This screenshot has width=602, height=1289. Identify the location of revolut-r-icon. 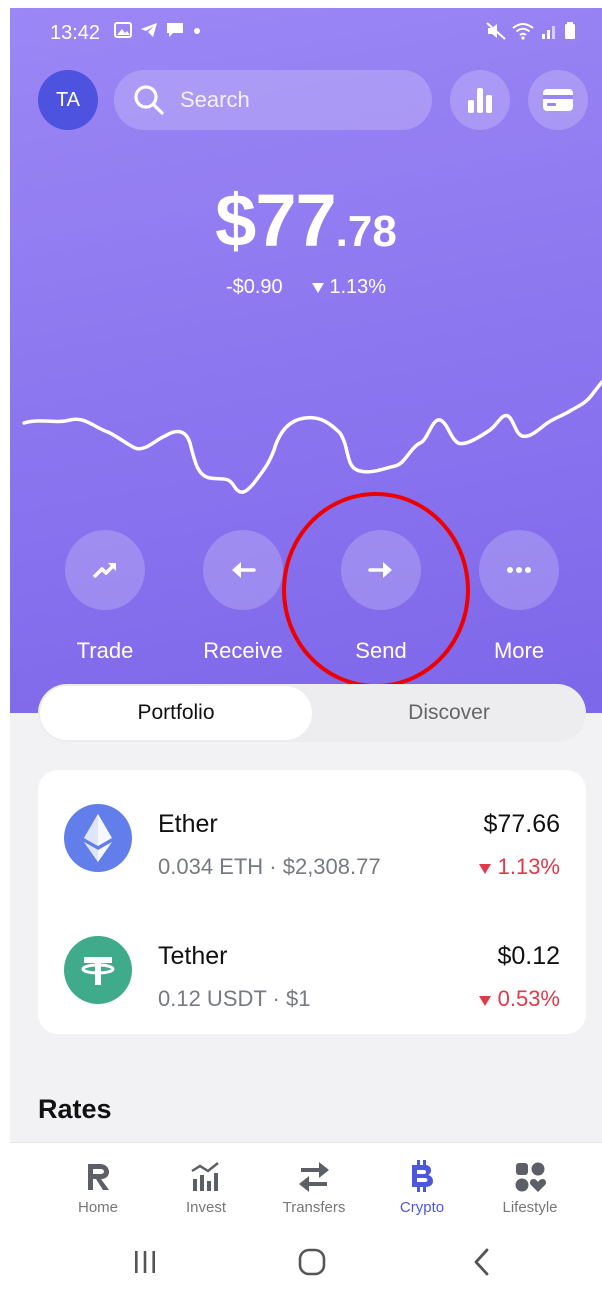
(98, 1177).